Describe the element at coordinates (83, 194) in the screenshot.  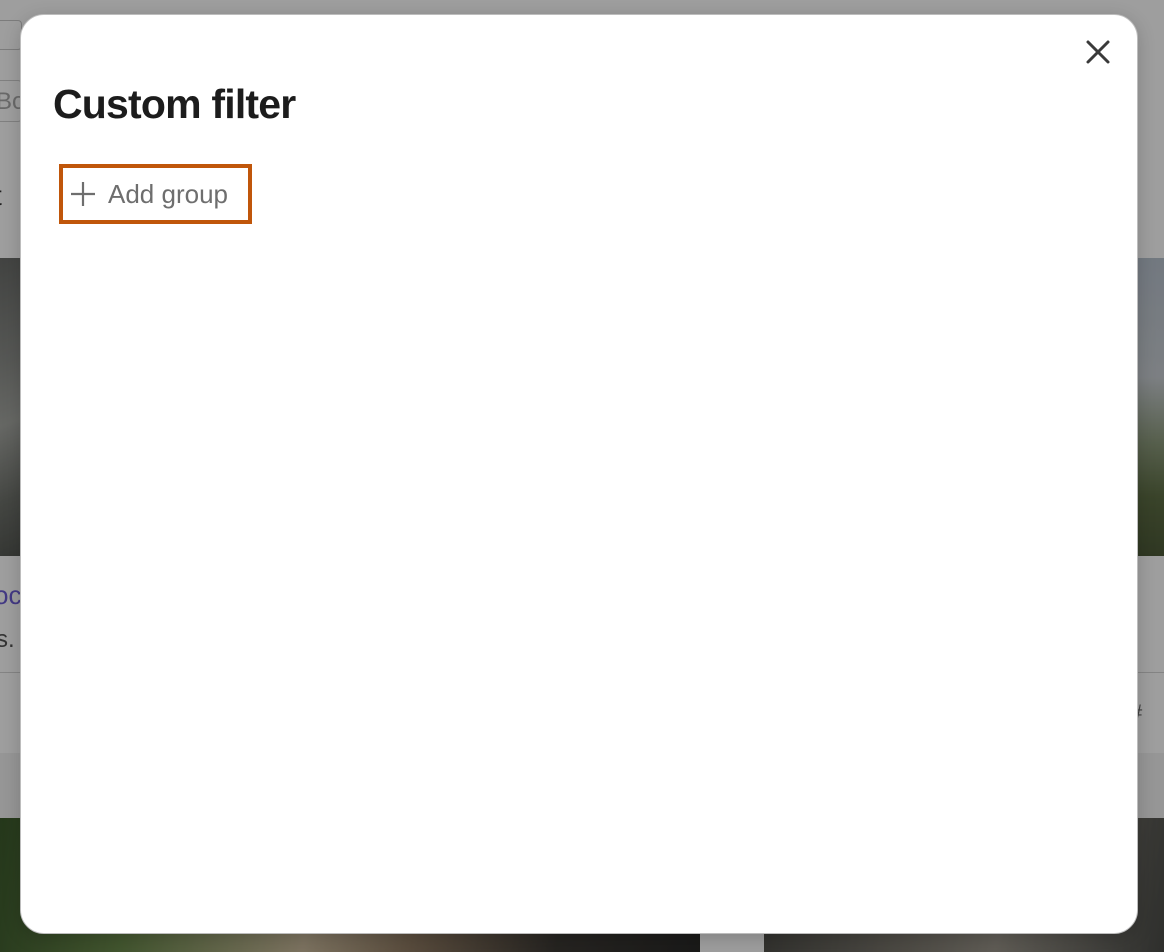
I see `plus-icon` at that location.